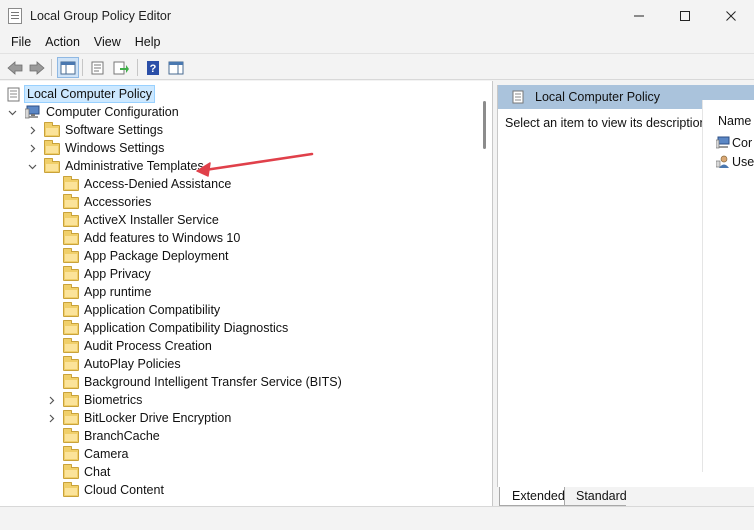 Image resolution: width=754 pixels, height=530 pixels. I want to click on export-list-button, so click(121, 67).